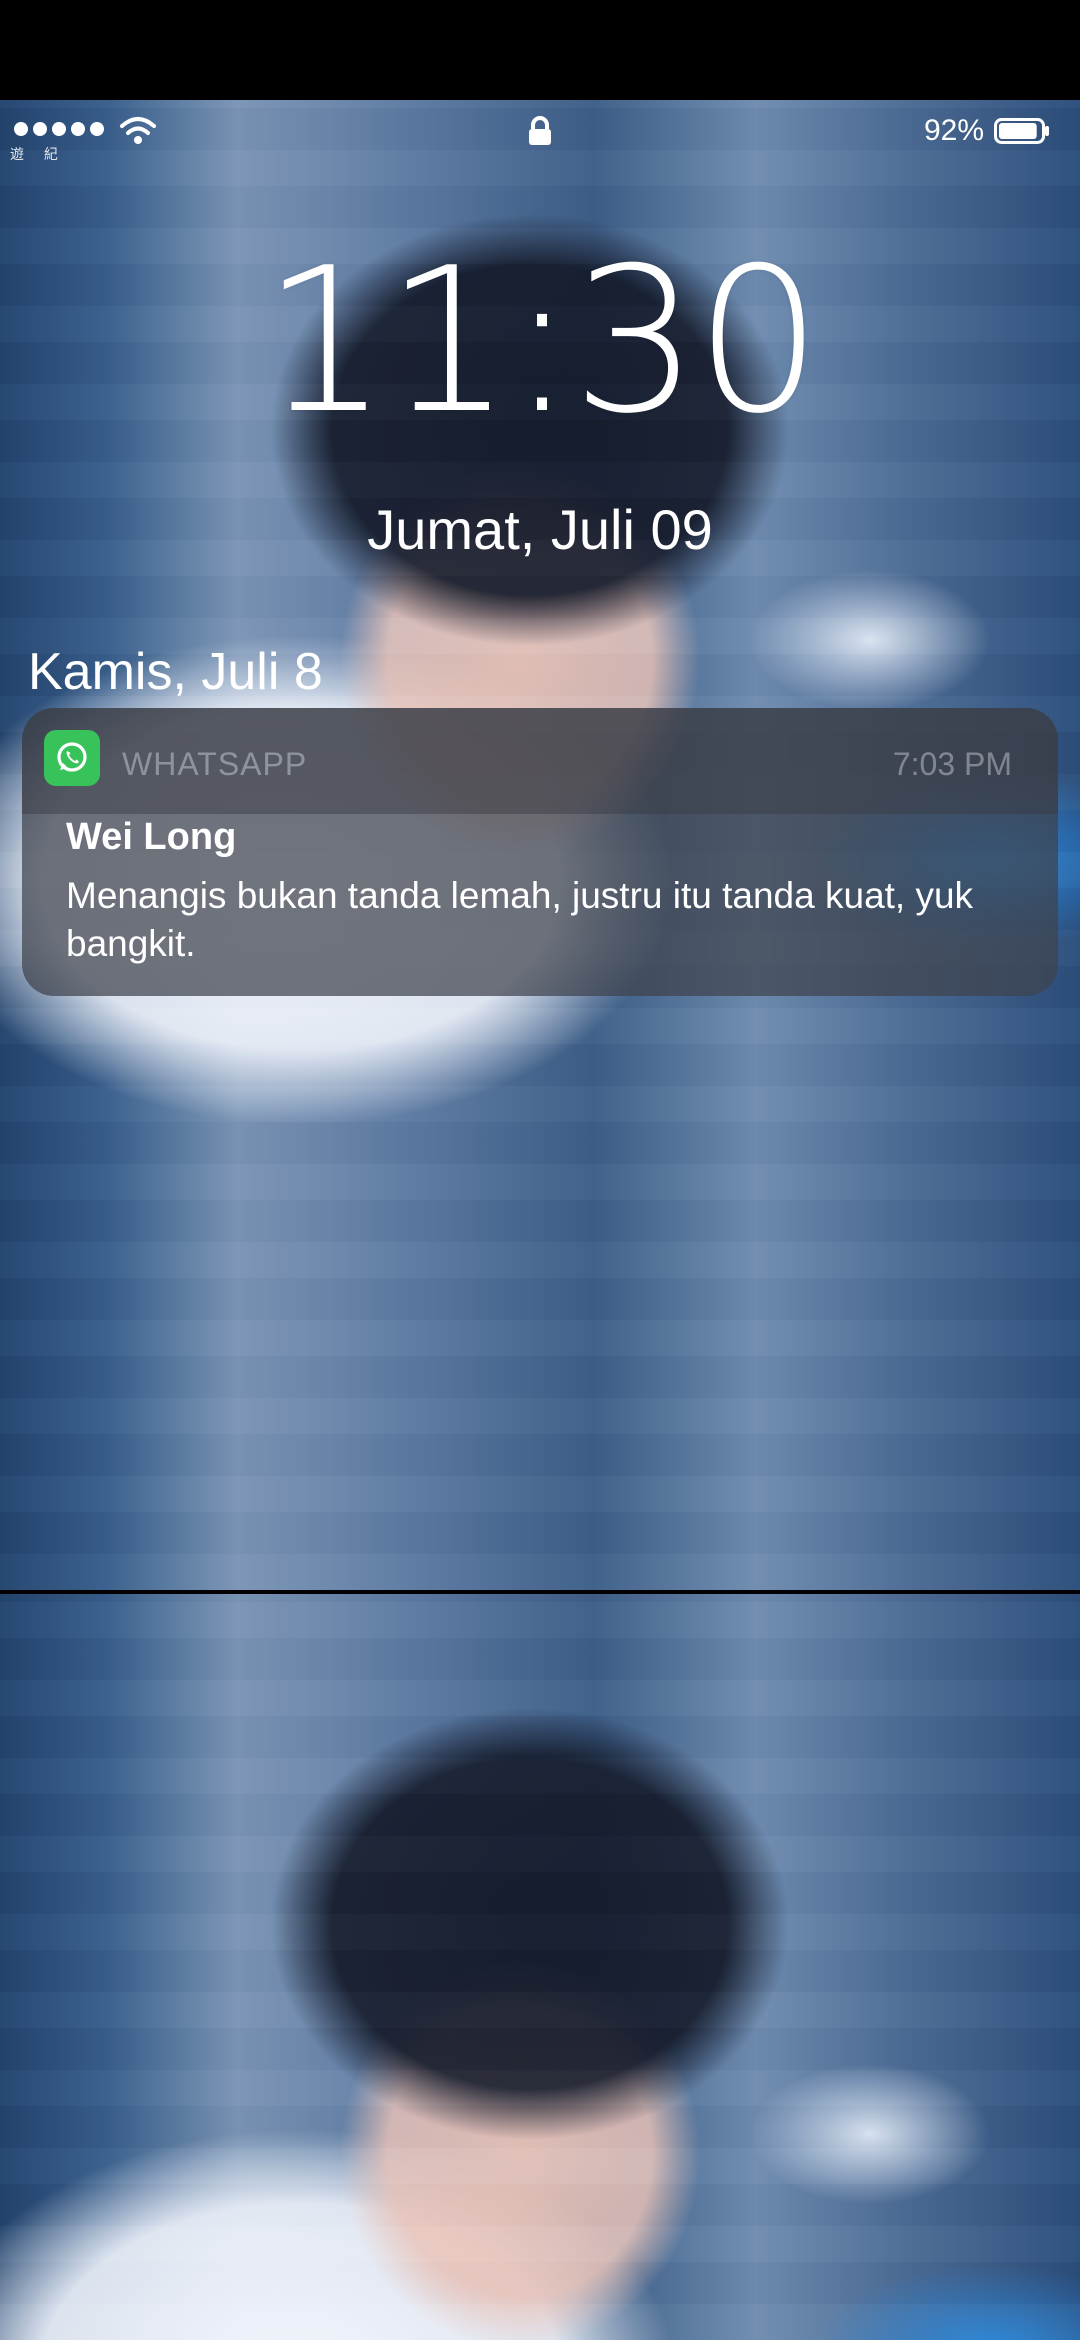 The width and height of the screenshot is (1080, 2340). I want to click on top-black-bar, so click(540, 50).